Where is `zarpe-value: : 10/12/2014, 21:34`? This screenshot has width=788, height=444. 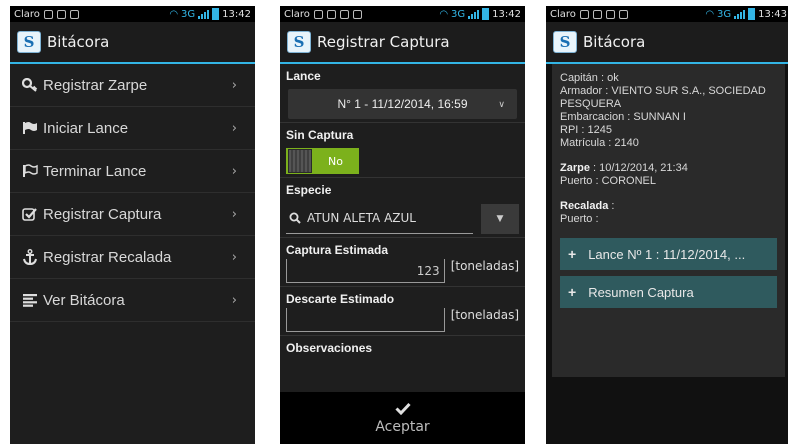
zarpe-value: : 10/12/2014, 21:34 is located at coordinates (638, 168).